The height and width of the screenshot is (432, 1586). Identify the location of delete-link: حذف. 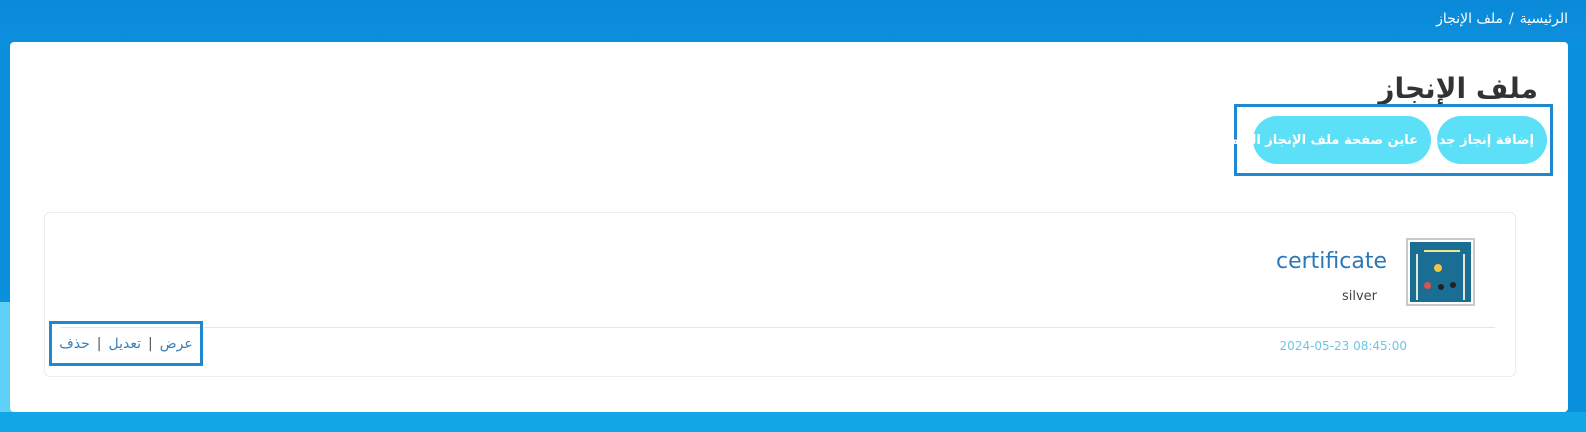
(74, 344).